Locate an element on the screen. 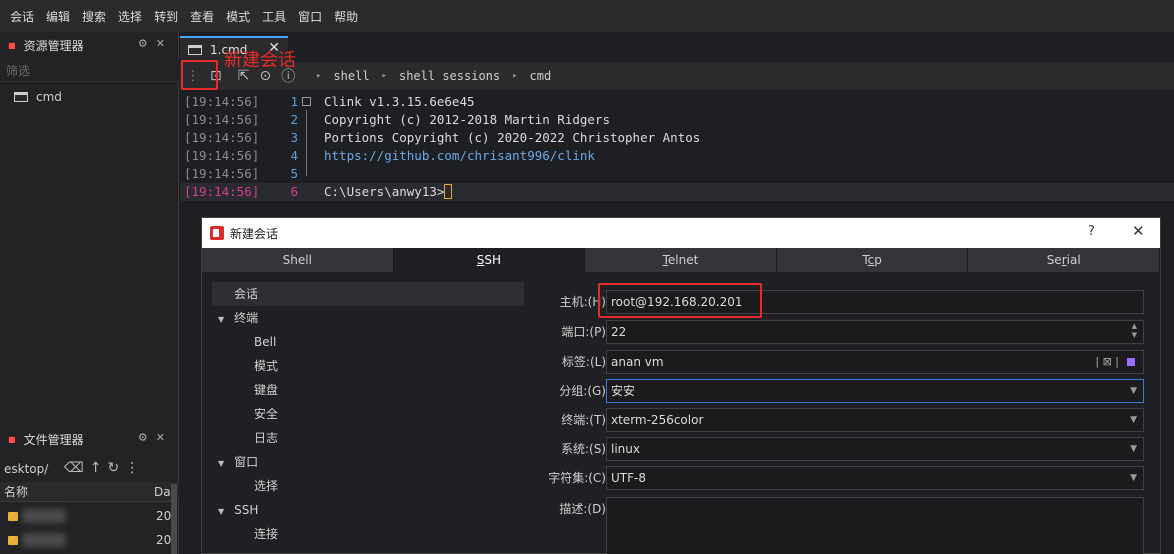  tag-value: anan vm is located at coordinates (637, 362).